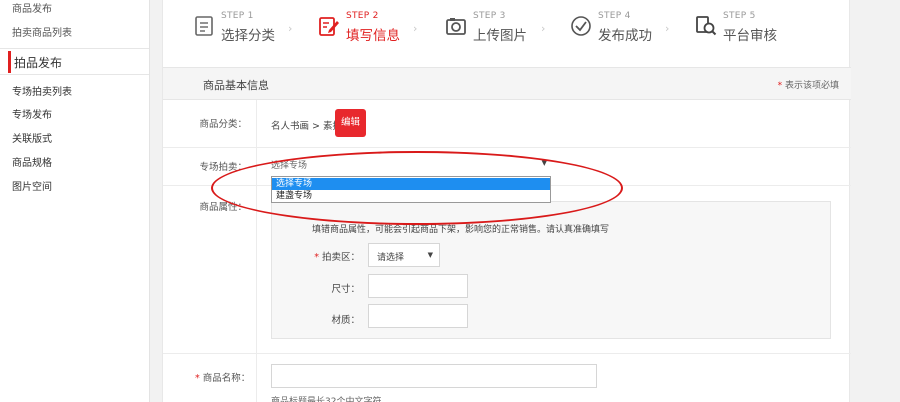 Image resolution: width=900 pixels, height=402 pixels. What do you see at coordinates (507, 83) in the screenshot?
I see `section-header: 商品基本信息 * 表示该项必填` at bounding box center [507, 83].